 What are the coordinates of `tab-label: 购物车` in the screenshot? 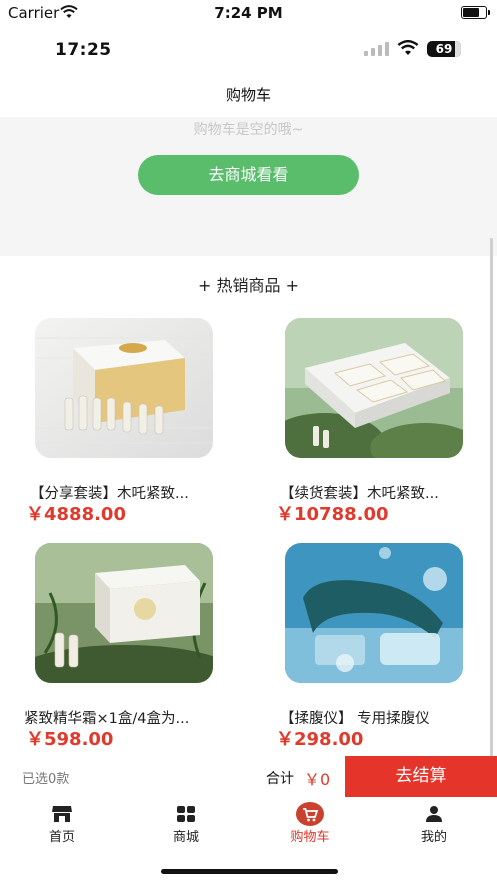 It's located at (310, 837).